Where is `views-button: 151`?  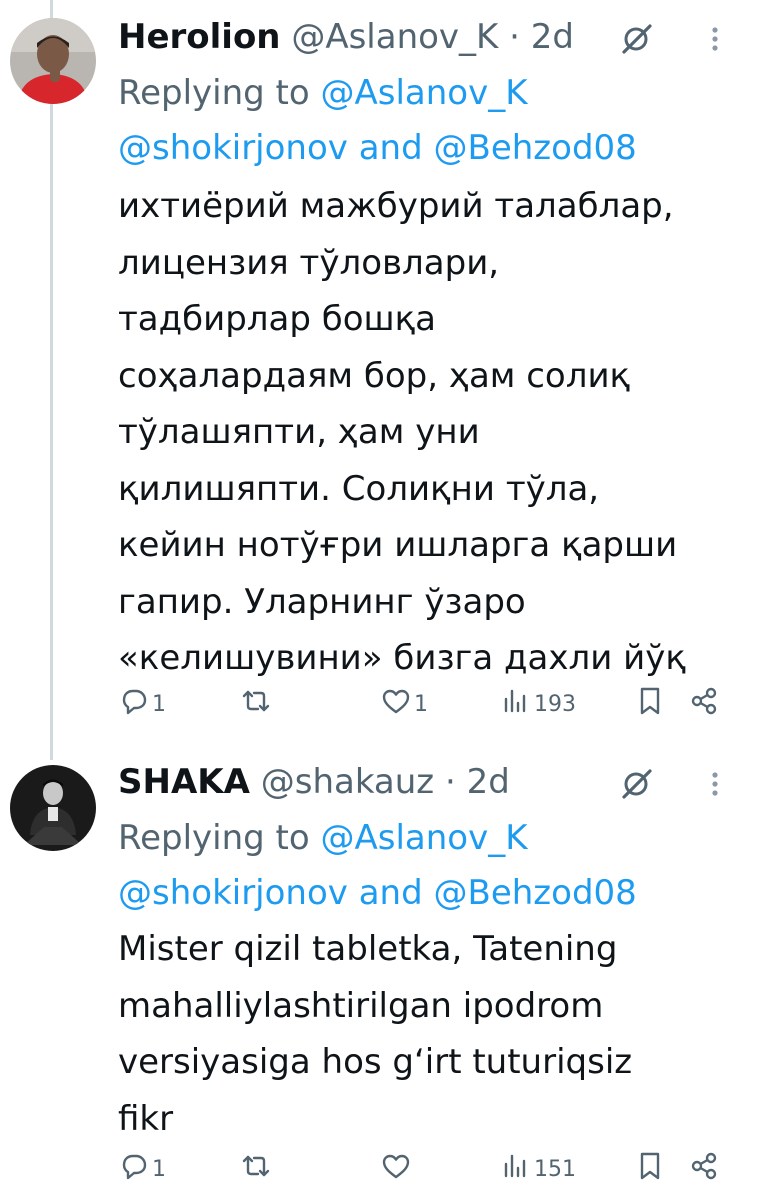 views-button: 151 is located at coordinates (538, 1169).